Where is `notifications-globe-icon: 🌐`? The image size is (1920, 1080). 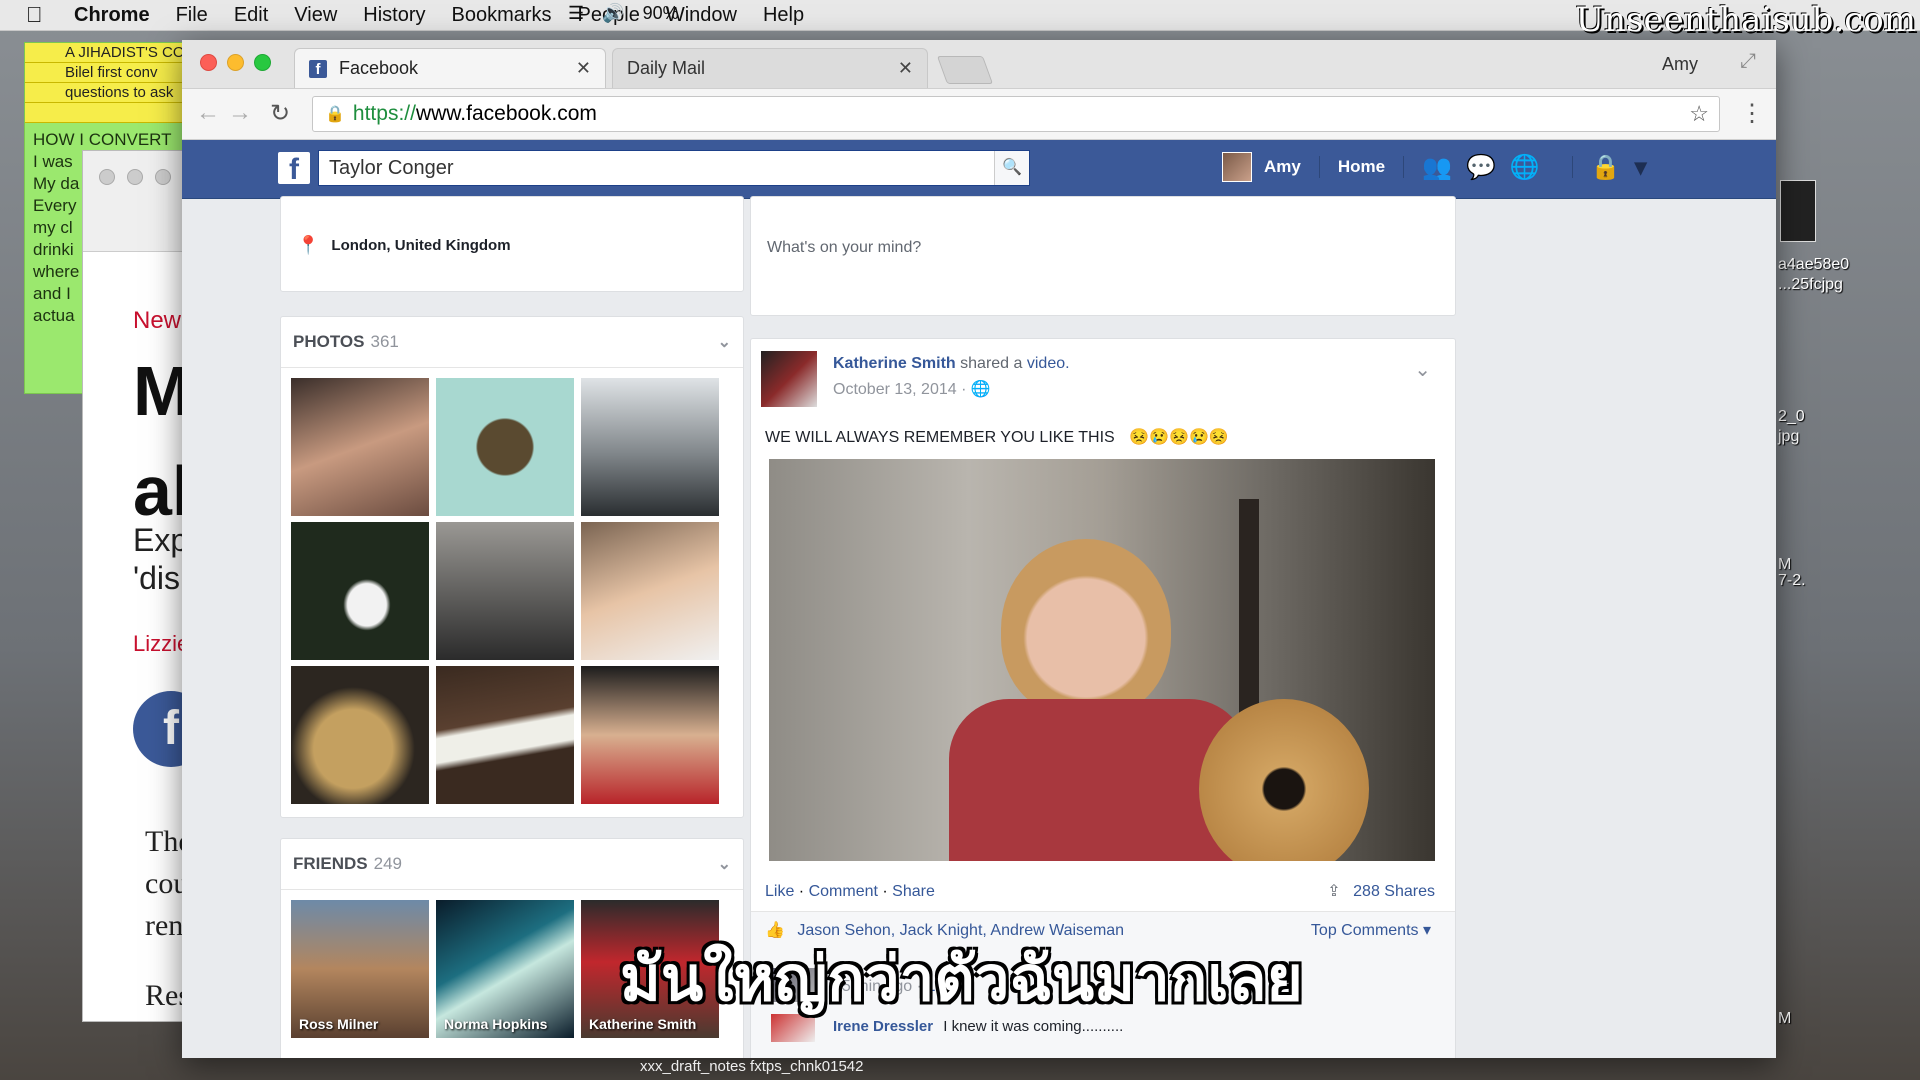 notifications-globe-icon: 🌐 is located at coordinates (1525, 167).